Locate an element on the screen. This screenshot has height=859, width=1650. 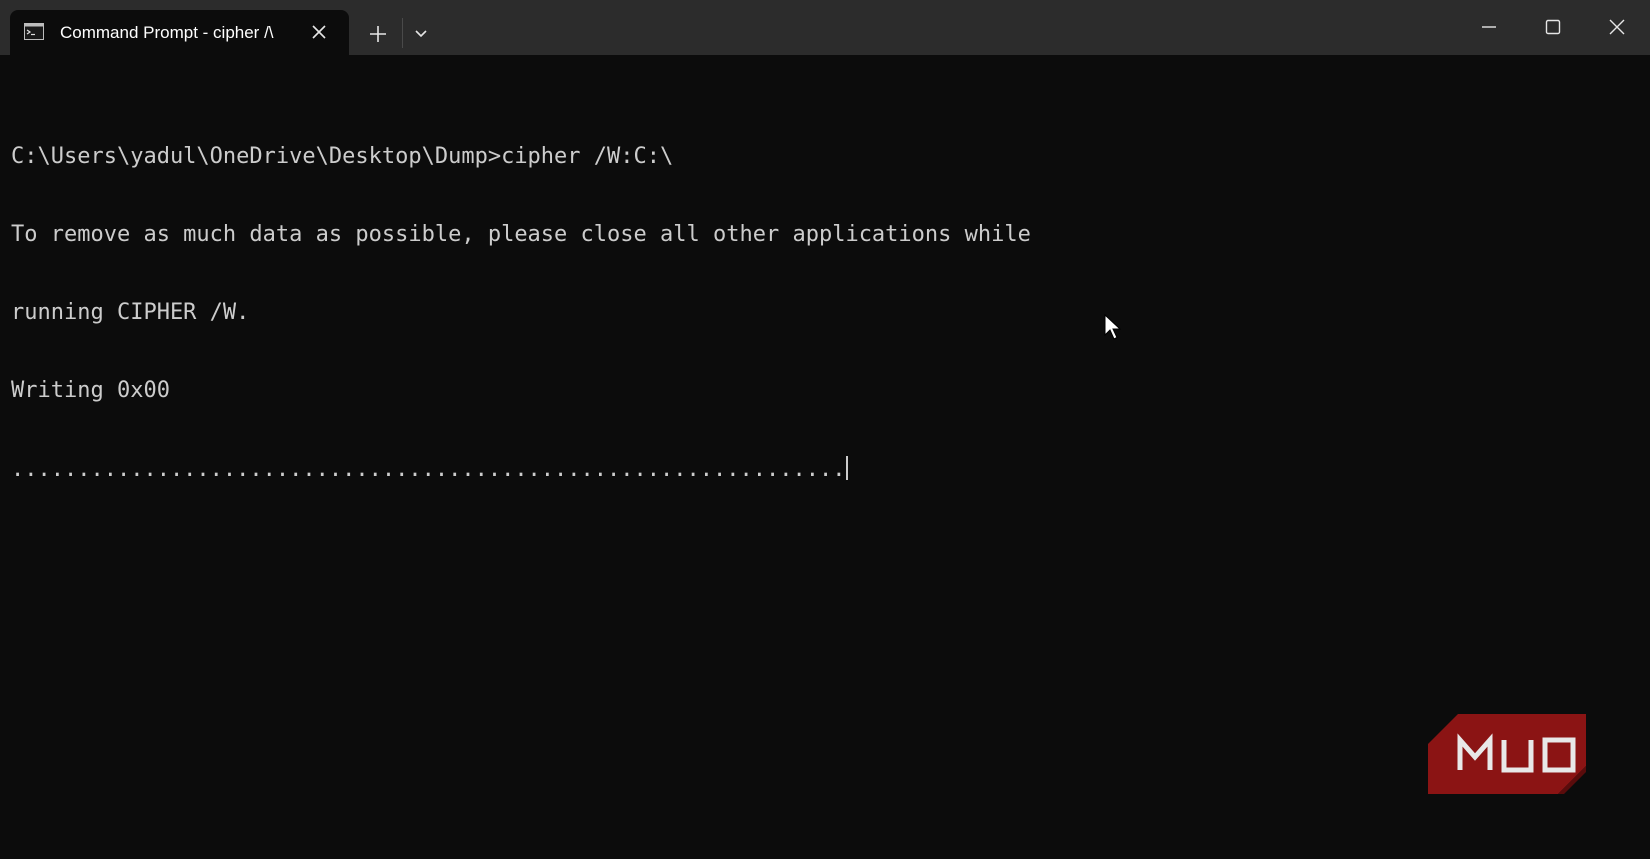
tab-dropdown-button is located at coordinates (421, 34).